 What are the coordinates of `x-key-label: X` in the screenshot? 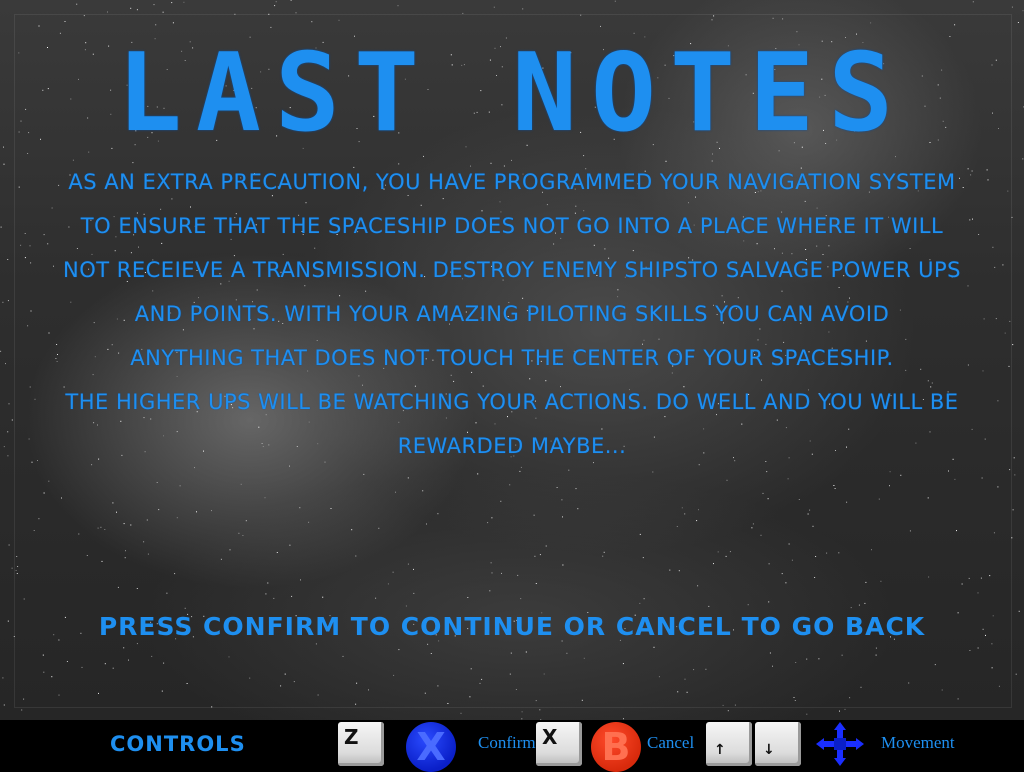 It's located at (550, 737).